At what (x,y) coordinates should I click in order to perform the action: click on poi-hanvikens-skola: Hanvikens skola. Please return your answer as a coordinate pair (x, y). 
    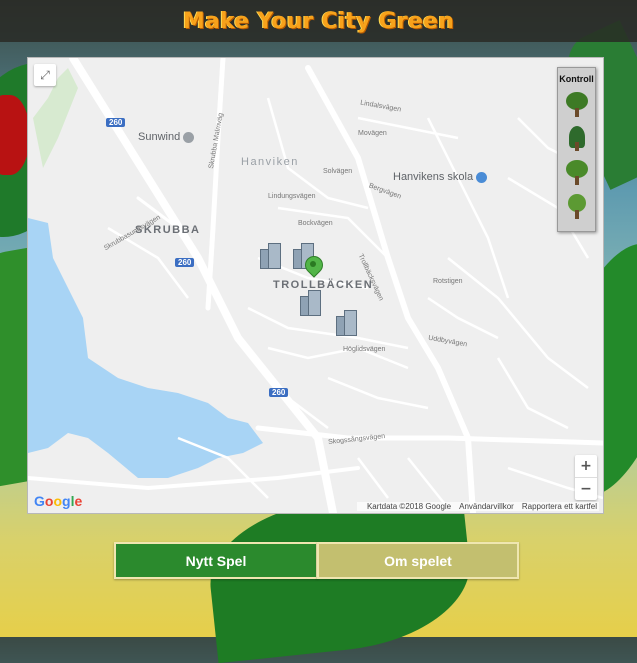
    Looking at the image, I should click on (440, 177).